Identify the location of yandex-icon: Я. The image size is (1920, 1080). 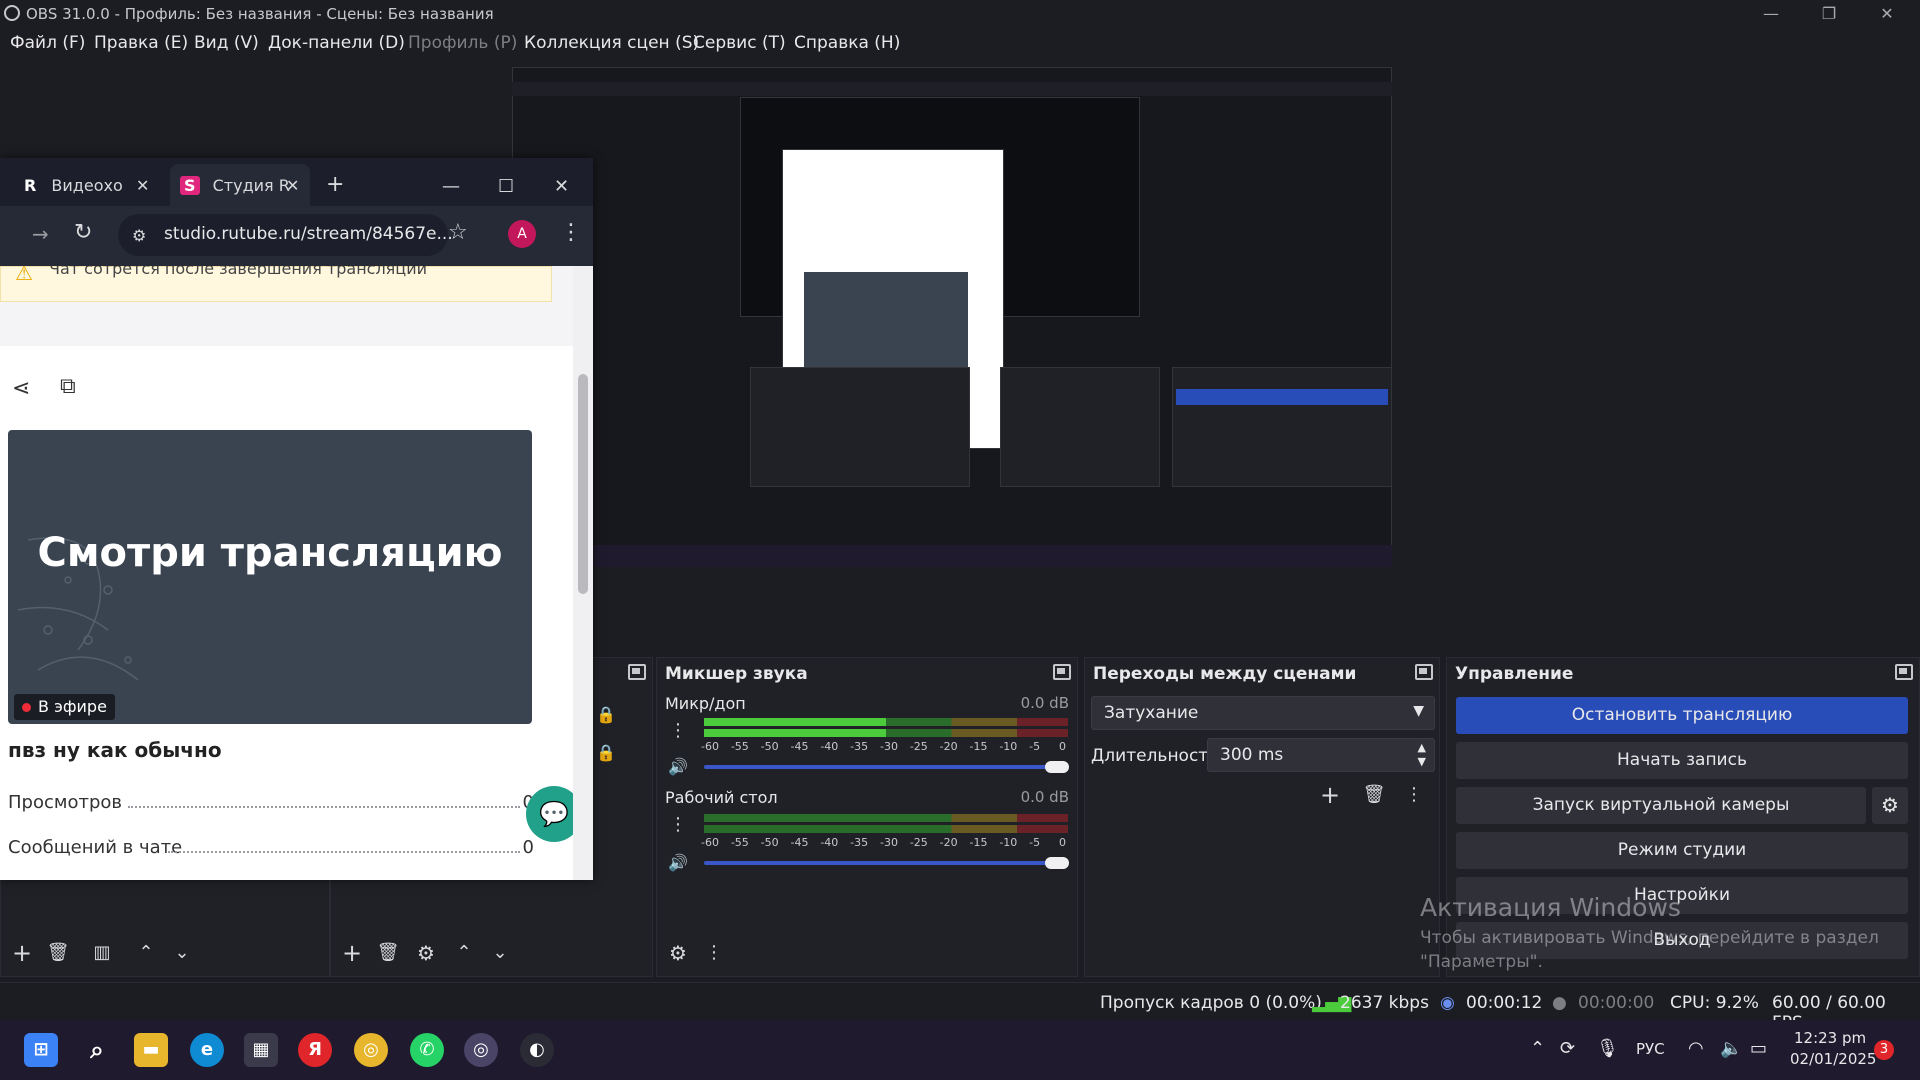
(315, 1050).